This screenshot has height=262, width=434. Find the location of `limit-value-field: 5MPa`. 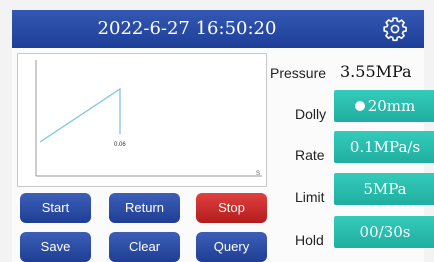

limit-value-field: 5MPa is located at coordinates (384, 189).